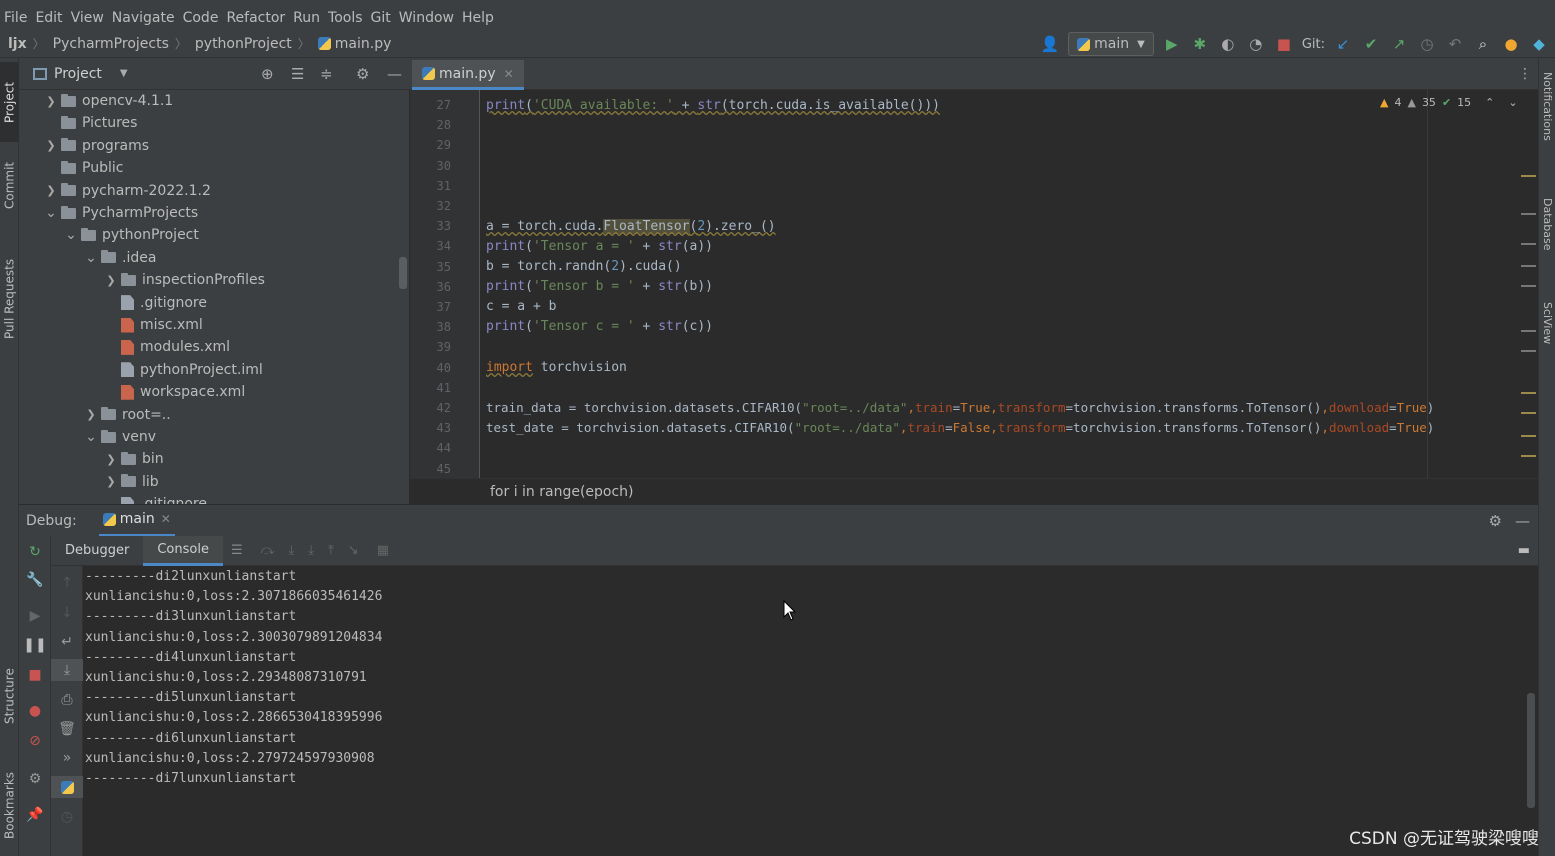 This screenshot has width=1555, height=856. Describe the element at coordinates (67, 642) in the screenshot. I see `soft-wrap-icon: ↵` at that location.